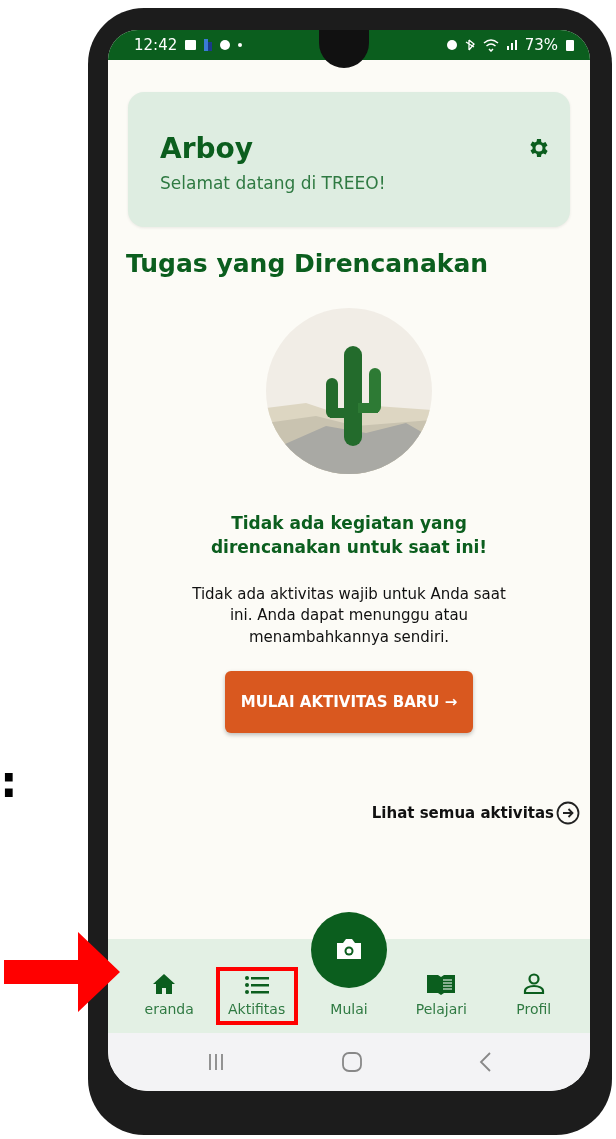 Image resolution: width=616 pixels, height=1139 pixels. I want to click on wifi-icon, so click(490, 45).